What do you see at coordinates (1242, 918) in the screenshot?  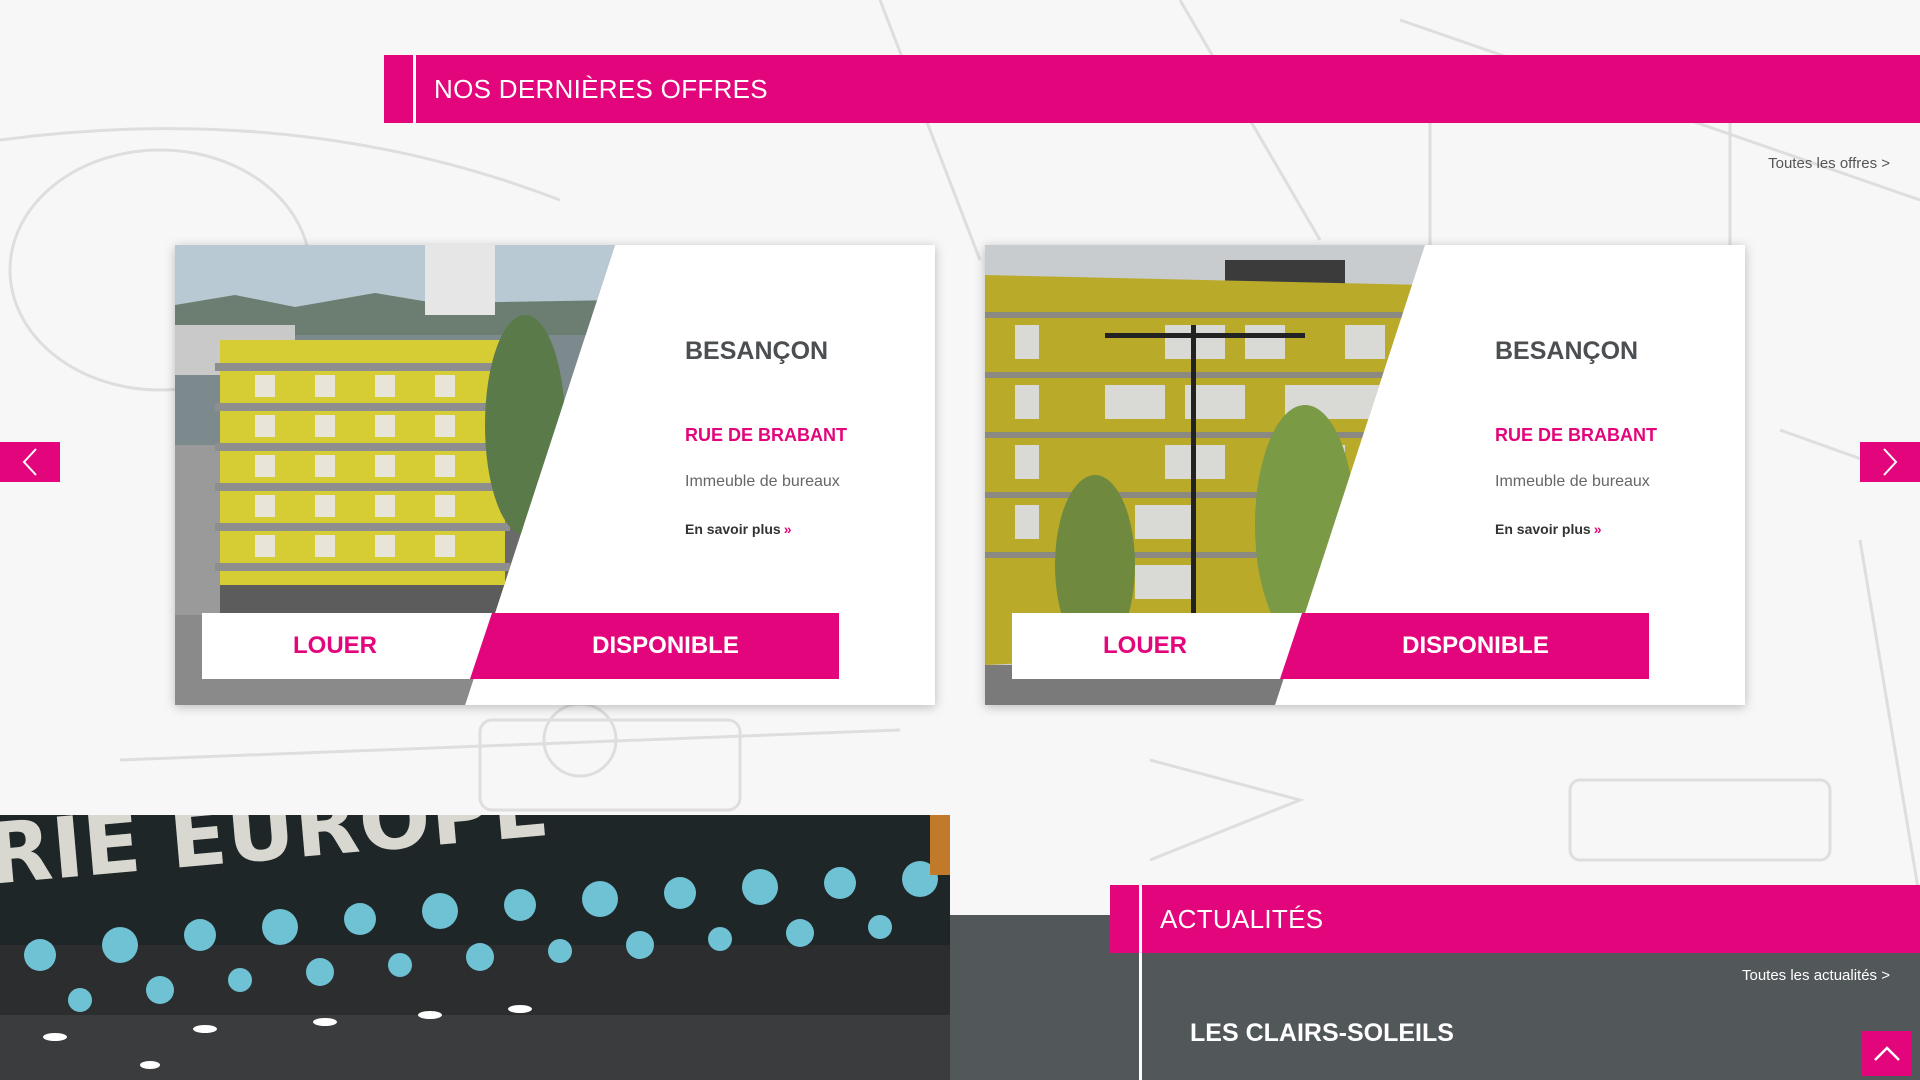 I see `news-section-title: ACTUALITÉS` at bounding box center [1242, 918].